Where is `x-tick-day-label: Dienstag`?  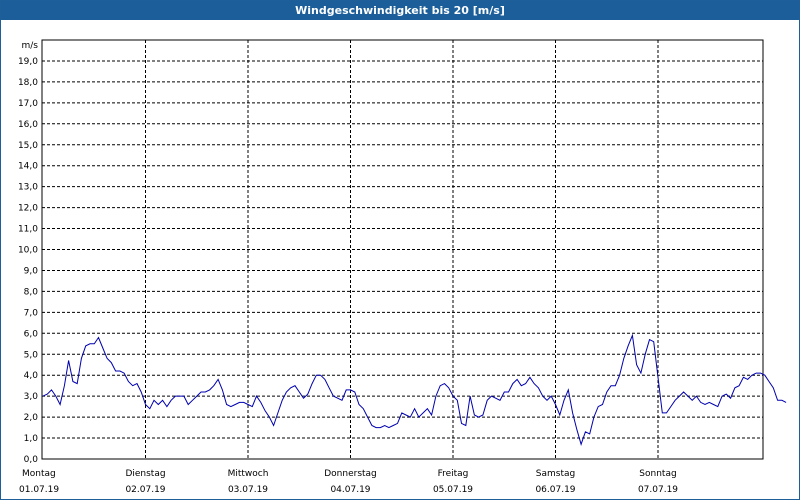 x-tick-day-label: Dienstag is located at coordinates (145, 474).